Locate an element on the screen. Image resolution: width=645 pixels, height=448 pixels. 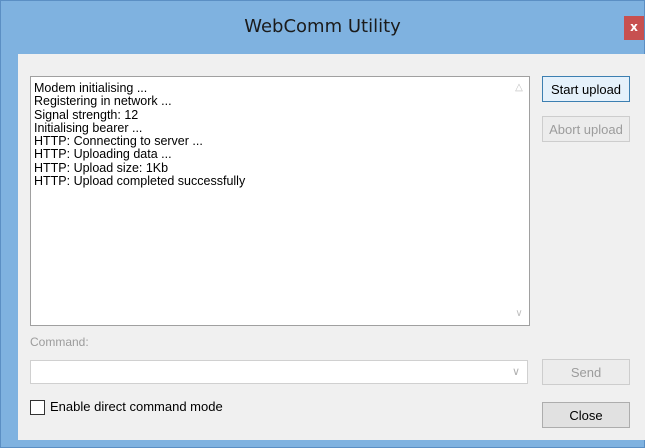
command-label: Command: is located at coordinates (59, 342).